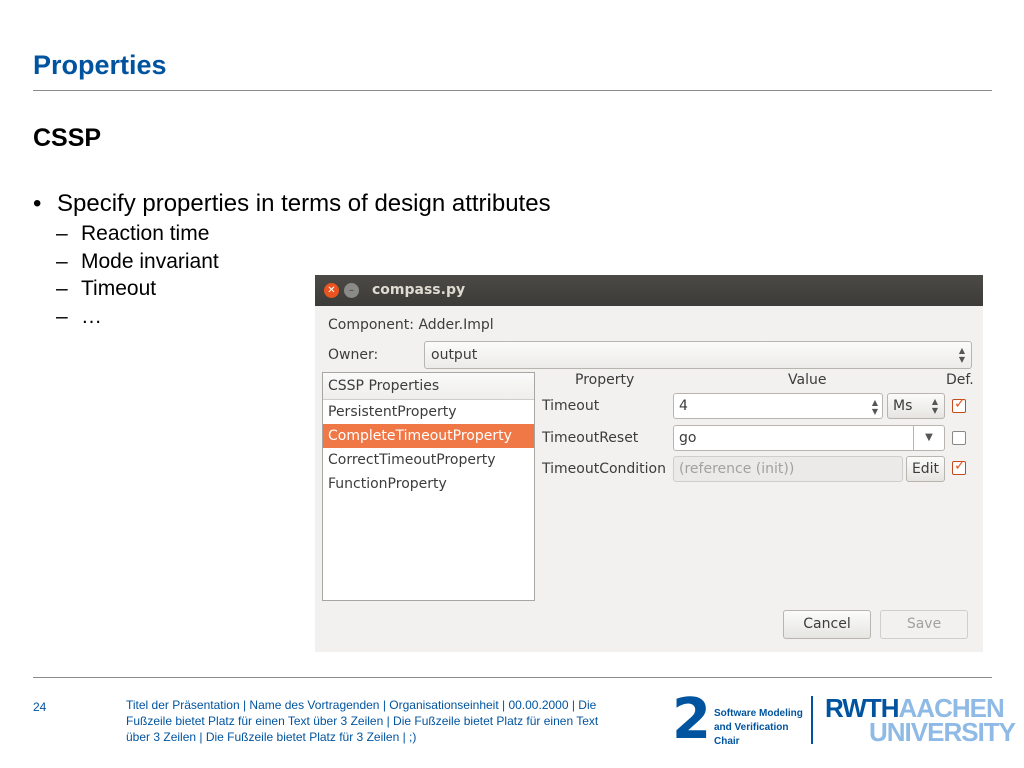  Describe the element at coordinates (960, 380) in the screenshot. I see `column-def: Def.` at that location.